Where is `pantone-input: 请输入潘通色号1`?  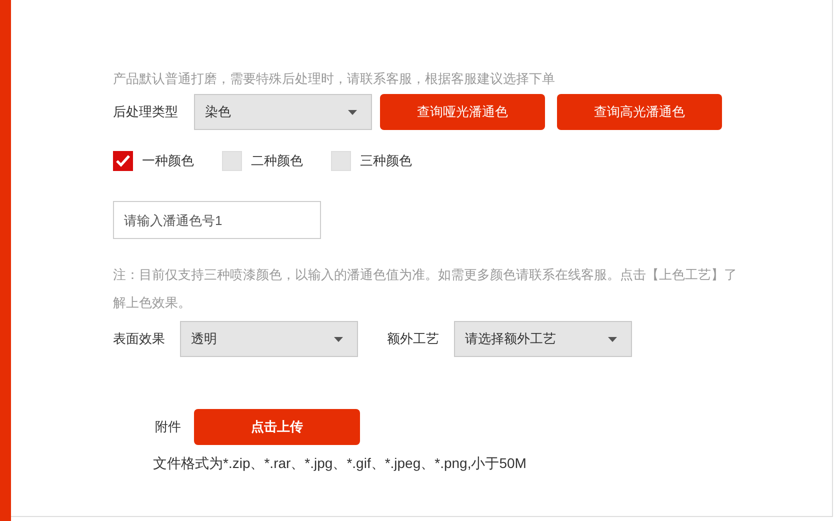
pantone-input: 请输入潘通色号1 is located at coordinates (217, 220).